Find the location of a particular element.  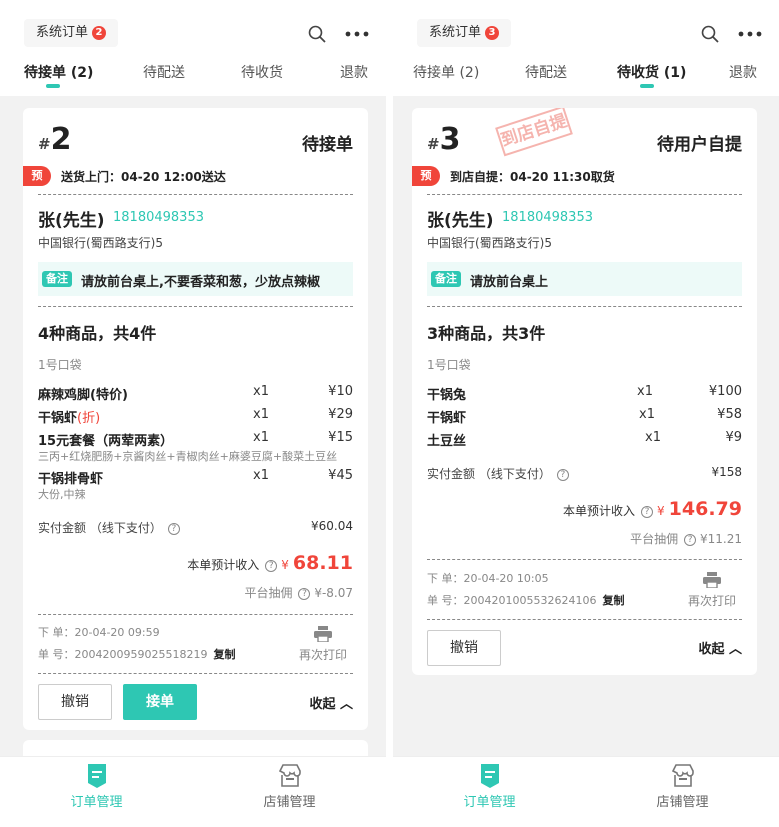

item-name: 干锅虾 is located at coordinates (447, 418).